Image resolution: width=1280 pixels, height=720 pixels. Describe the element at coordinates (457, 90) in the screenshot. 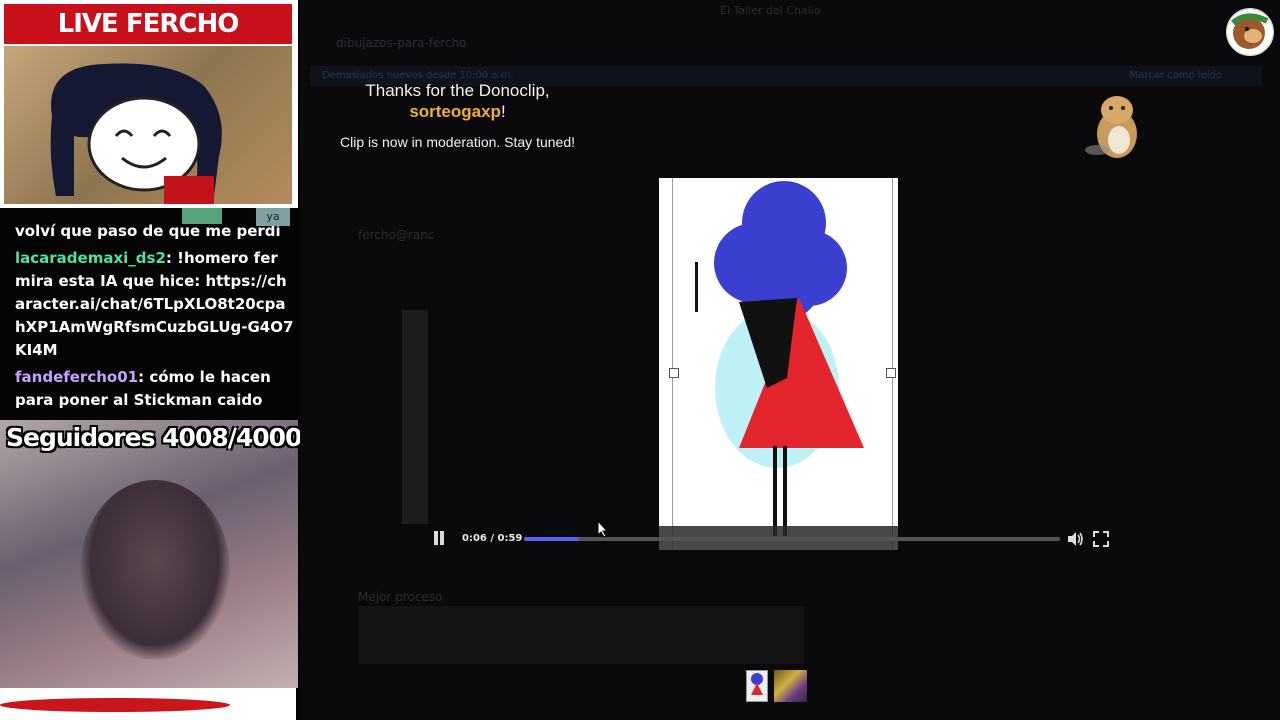

I see `alert-thanks-text: Thanks for the Donoclip,` at that location.